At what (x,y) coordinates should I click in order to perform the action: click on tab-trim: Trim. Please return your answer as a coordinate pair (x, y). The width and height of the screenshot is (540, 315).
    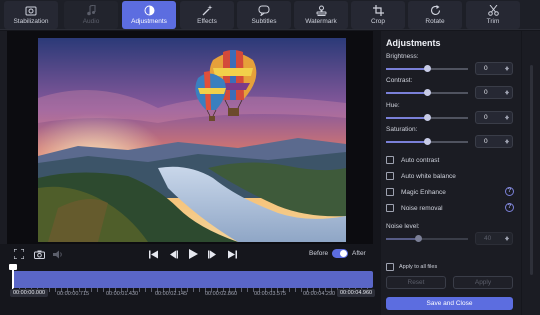
    Looking at the image, I should click on (493, 15).